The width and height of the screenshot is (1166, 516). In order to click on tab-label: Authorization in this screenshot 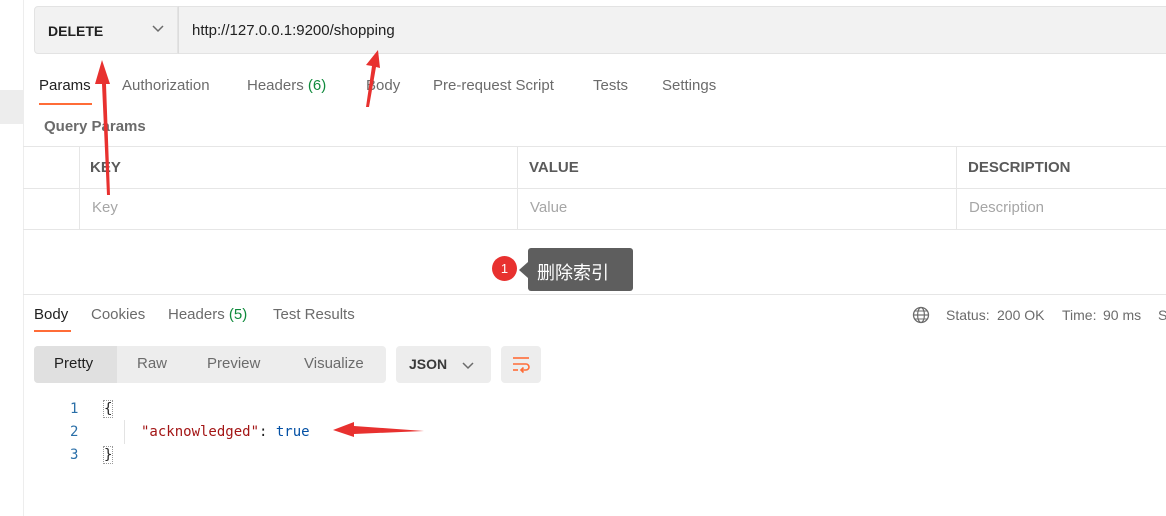, I will do `click(166, 85)`.